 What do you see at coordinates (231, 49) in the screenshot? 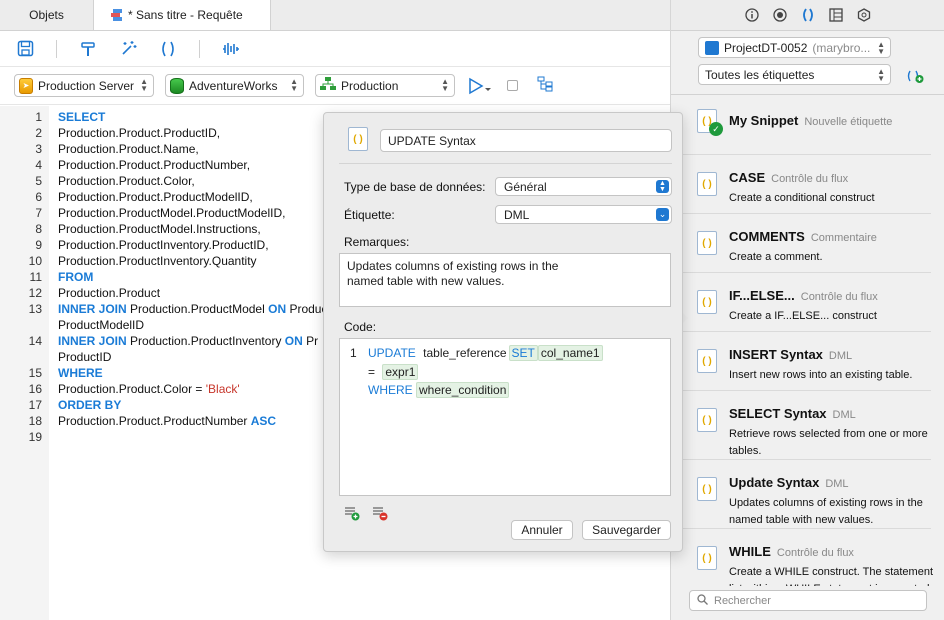
I see `explain-chart-icon` at bounding box center [231, 49].